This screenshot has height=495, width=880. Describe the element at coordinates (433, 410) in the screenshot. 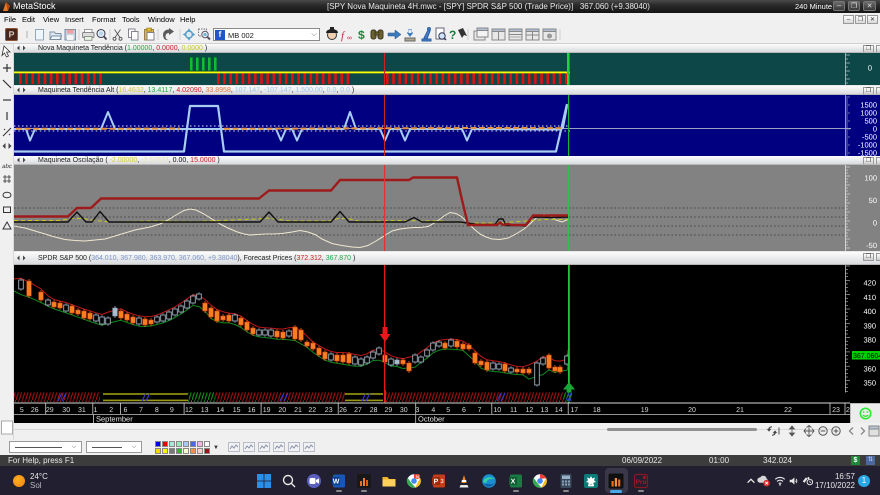

I see `svg-text: 4` at that location.